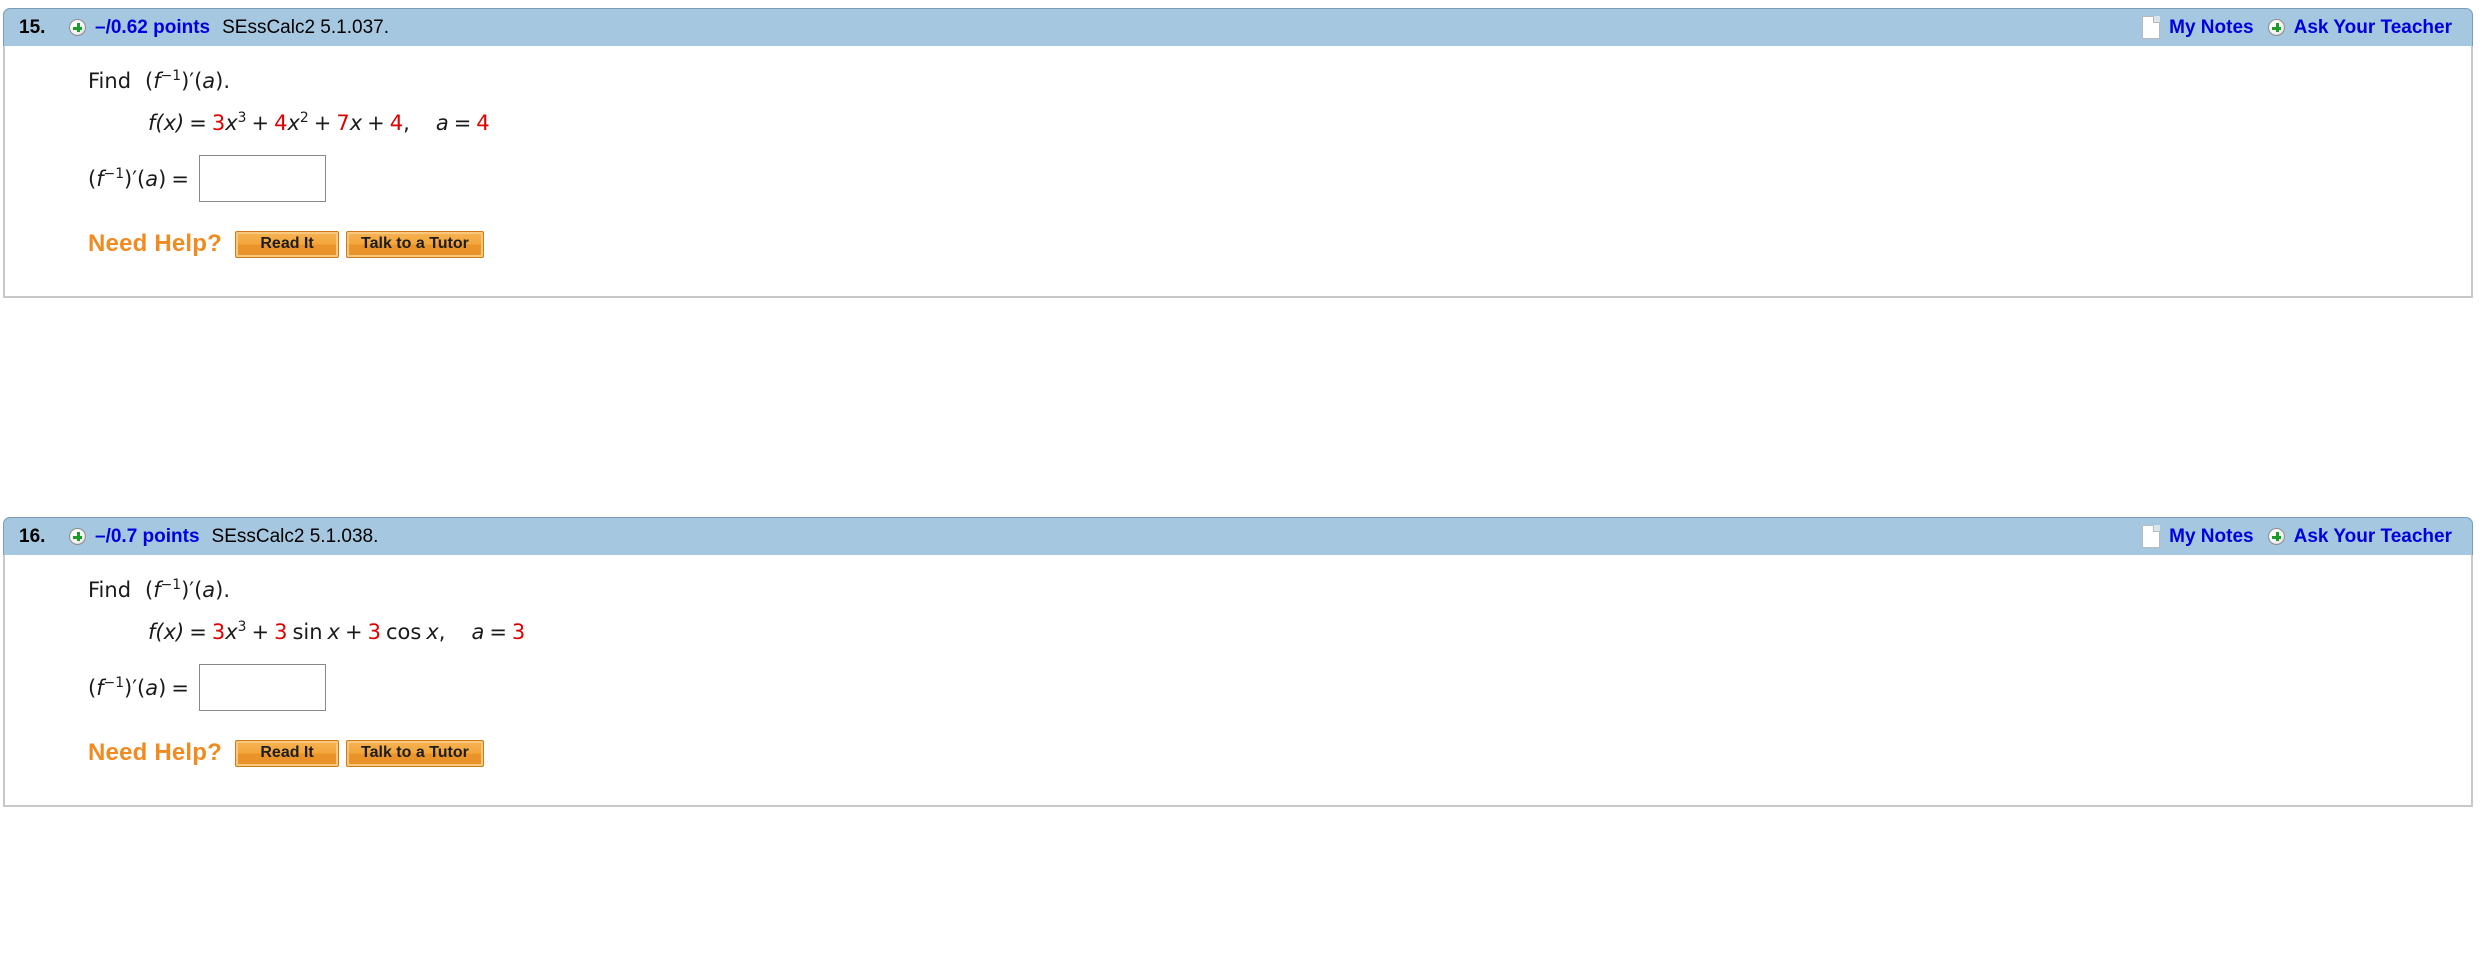  I want to click on need-help-row-15: Need Help? Read It Talk to a Tutor, so click(1279, 244).